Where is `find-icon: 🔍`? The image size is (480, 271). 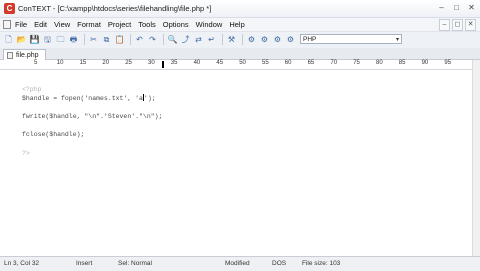 find-icon: 🔍 is located at coordinates (172, 39).